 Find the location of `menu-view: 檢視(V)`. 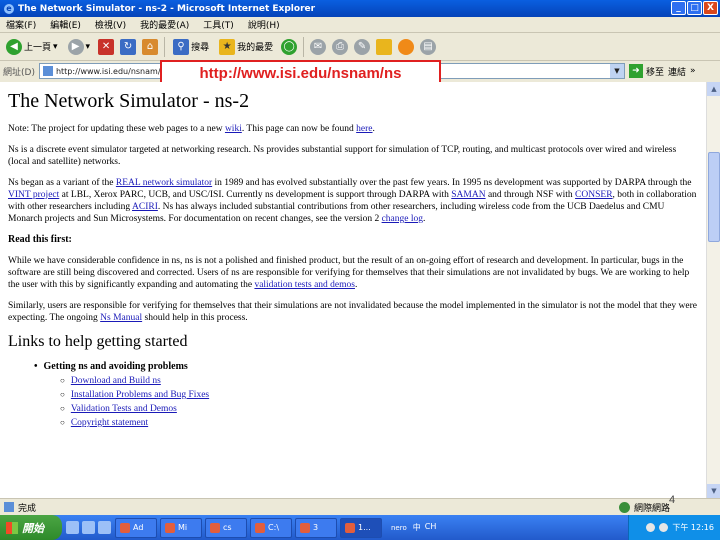

menu-view: 檢視(V) is located at coordinates (110, 24).